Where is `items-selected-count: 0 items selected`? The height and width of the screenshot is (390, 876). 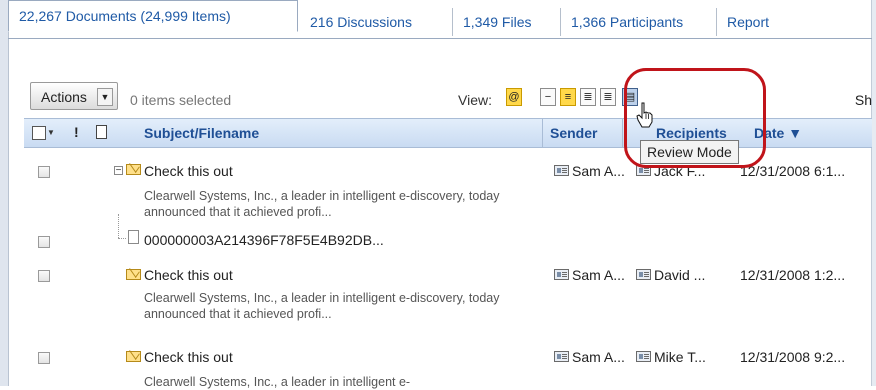
items-selected-count: 0 items selected is located at coordinates (181, 100).